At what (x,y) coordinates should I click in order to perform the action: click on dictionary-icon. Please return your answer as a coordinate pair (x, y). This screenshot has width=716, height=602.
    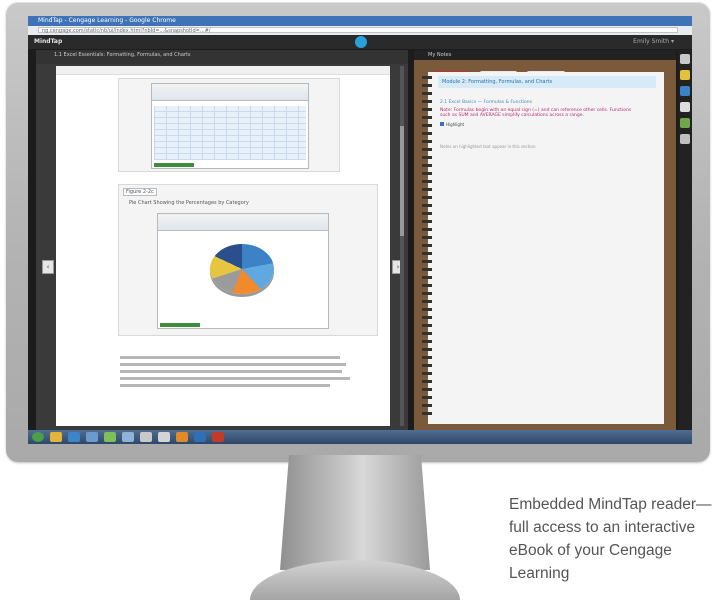
    Looking at the image, I should click on (685, 107).